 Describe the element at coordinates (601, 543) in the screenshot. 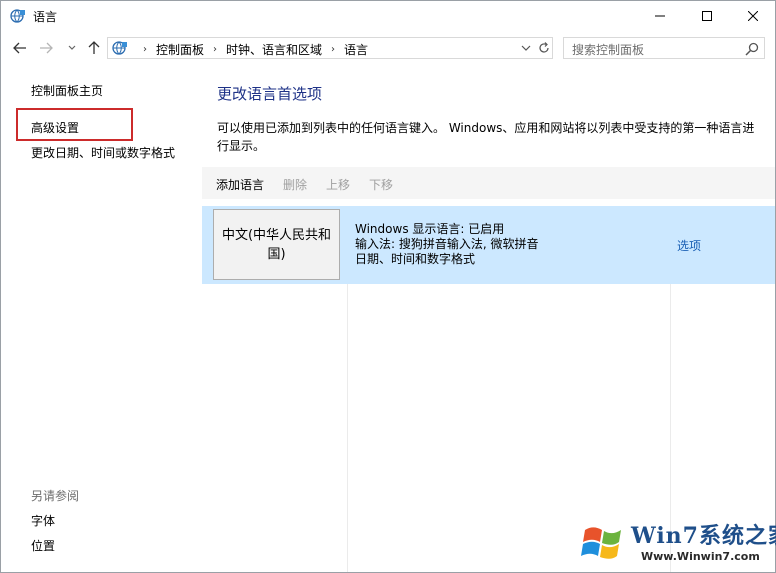

I see `windows-flag-icon` at that location.